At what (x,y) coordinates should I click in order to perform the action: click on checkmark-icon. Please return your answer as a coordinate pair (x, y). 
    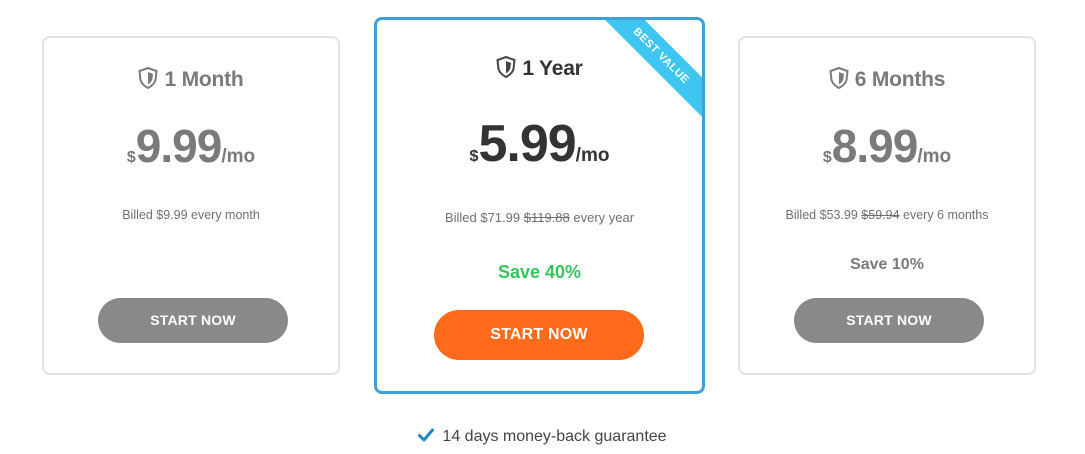
    Looking at the image, I should click on (426, 435).